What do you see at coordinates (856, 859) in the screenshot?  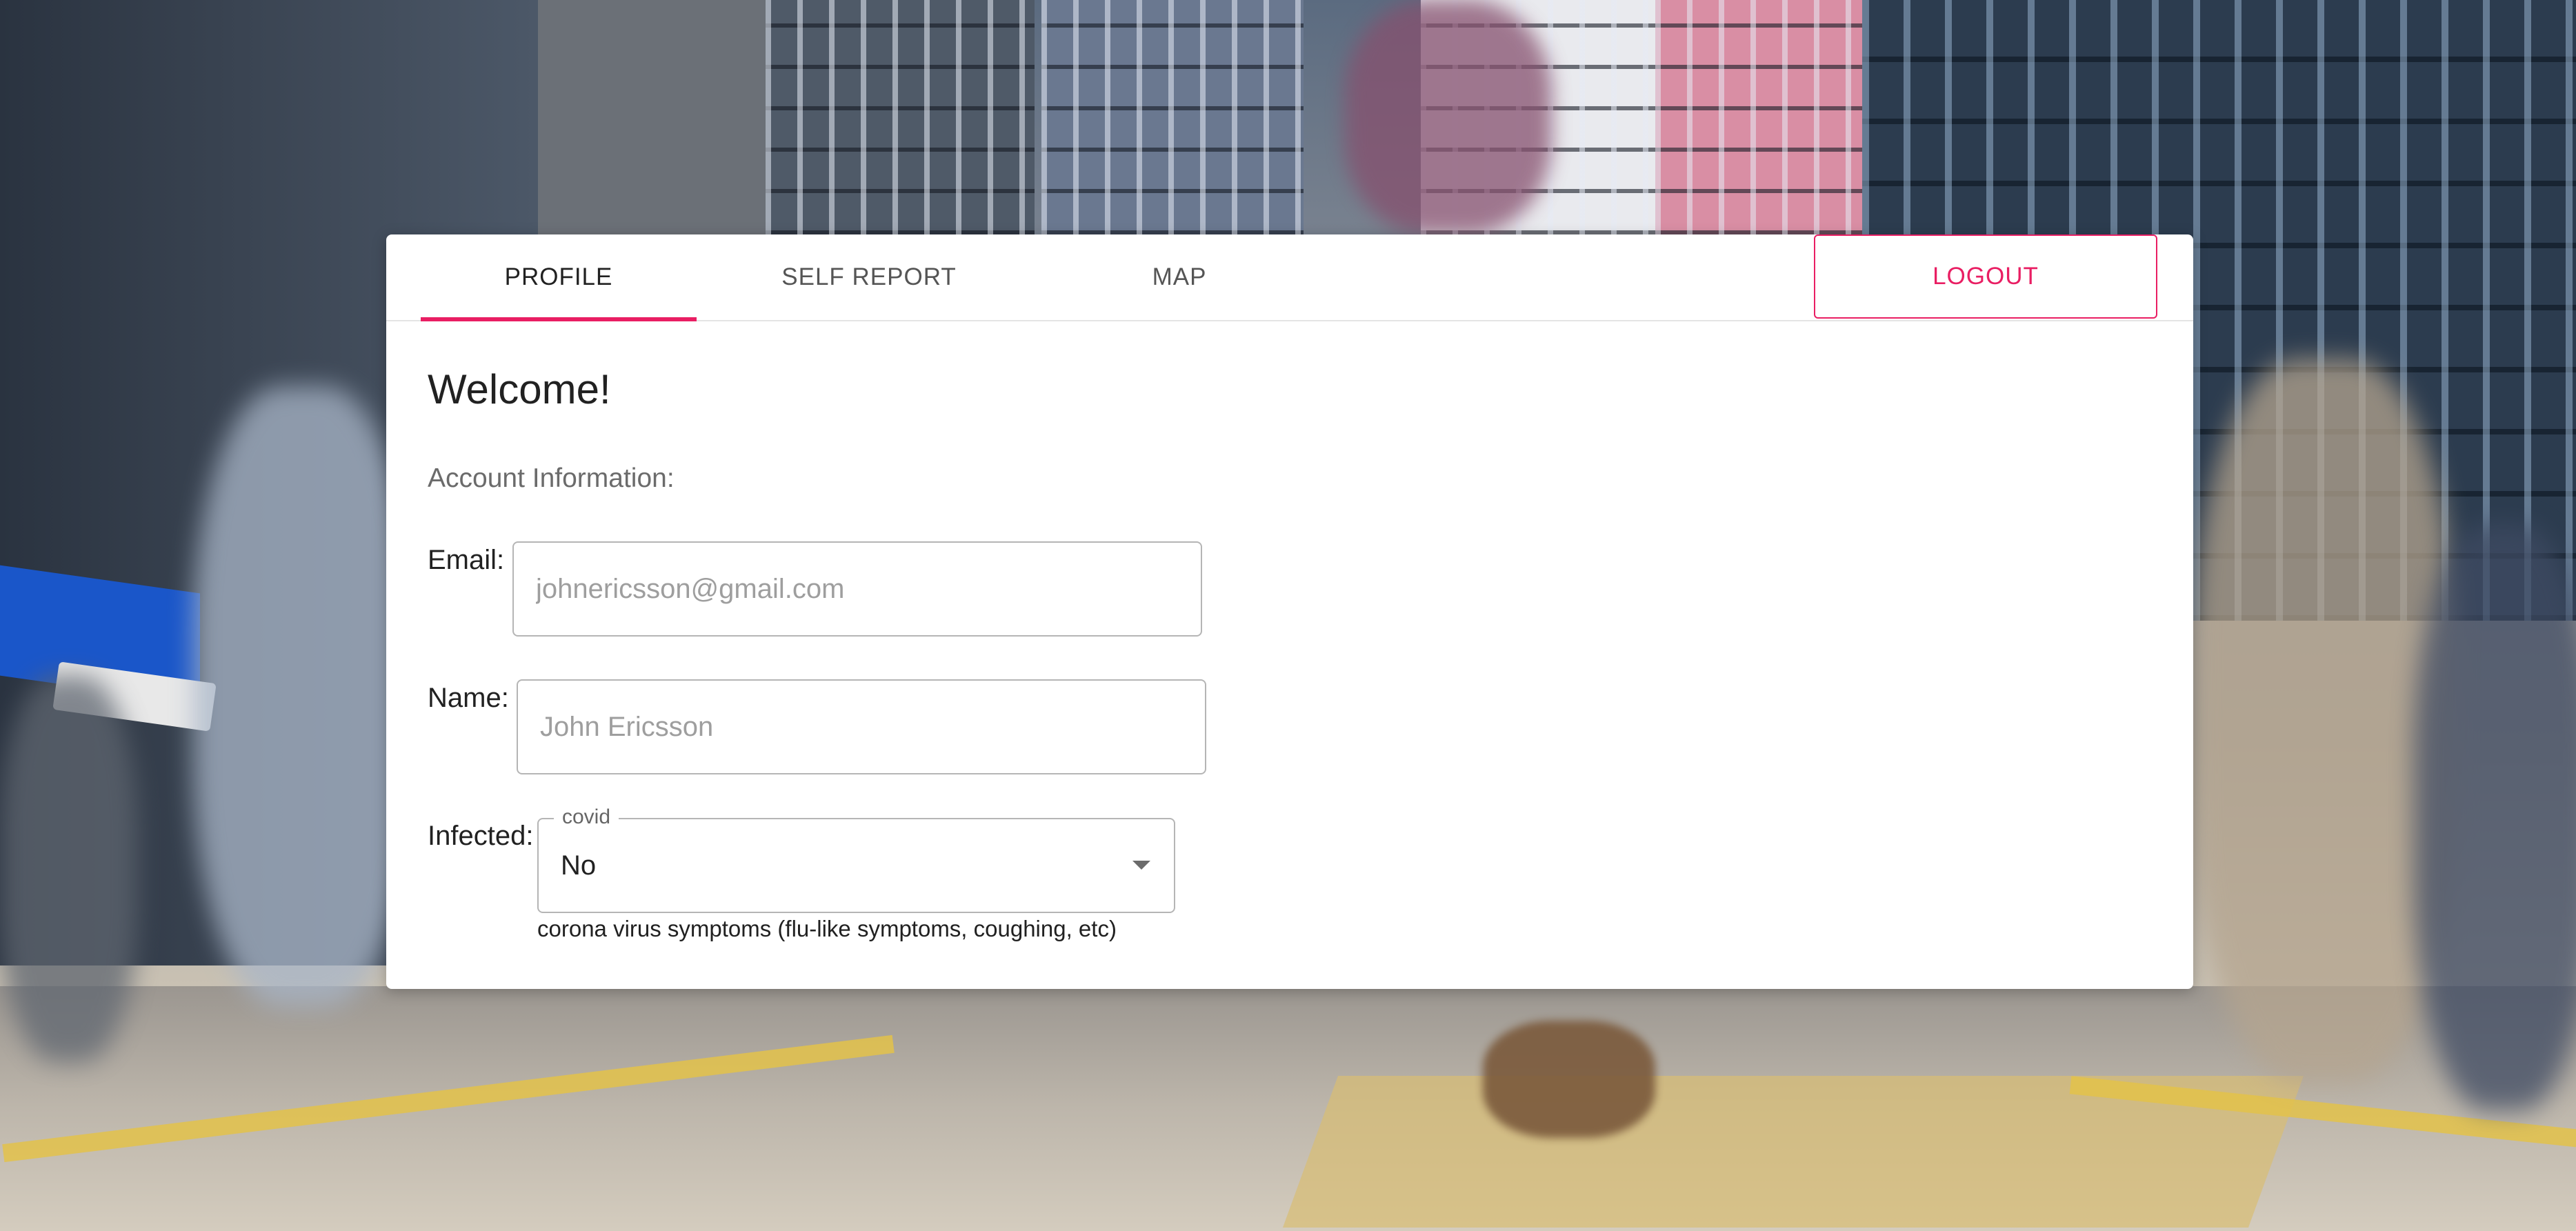 I see `covid-select: covid No` at bounding box center [856, 859].